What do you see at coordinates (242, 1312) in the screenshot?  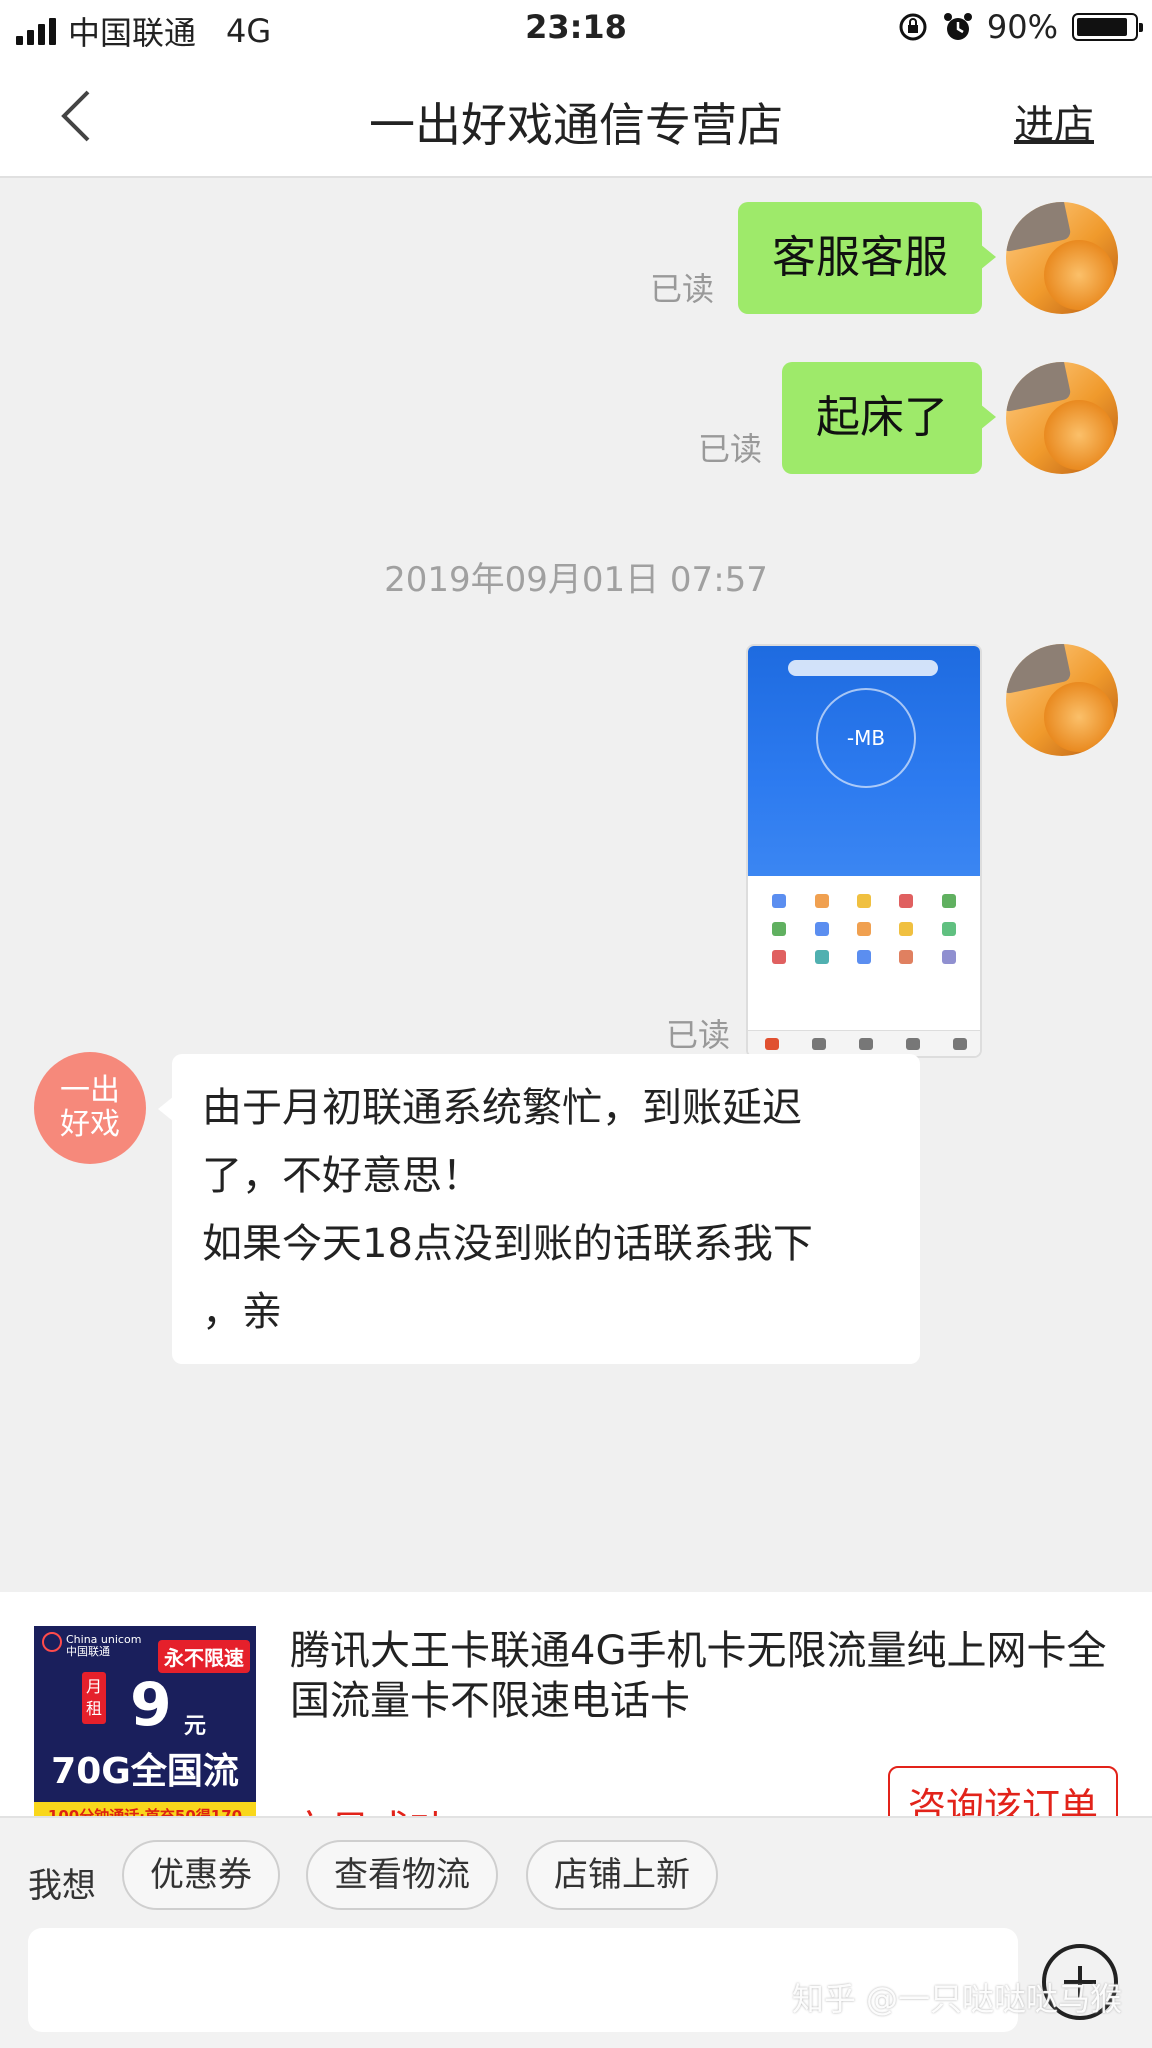 I see `message-line: ，亲` at bounding box center [242, 1312].